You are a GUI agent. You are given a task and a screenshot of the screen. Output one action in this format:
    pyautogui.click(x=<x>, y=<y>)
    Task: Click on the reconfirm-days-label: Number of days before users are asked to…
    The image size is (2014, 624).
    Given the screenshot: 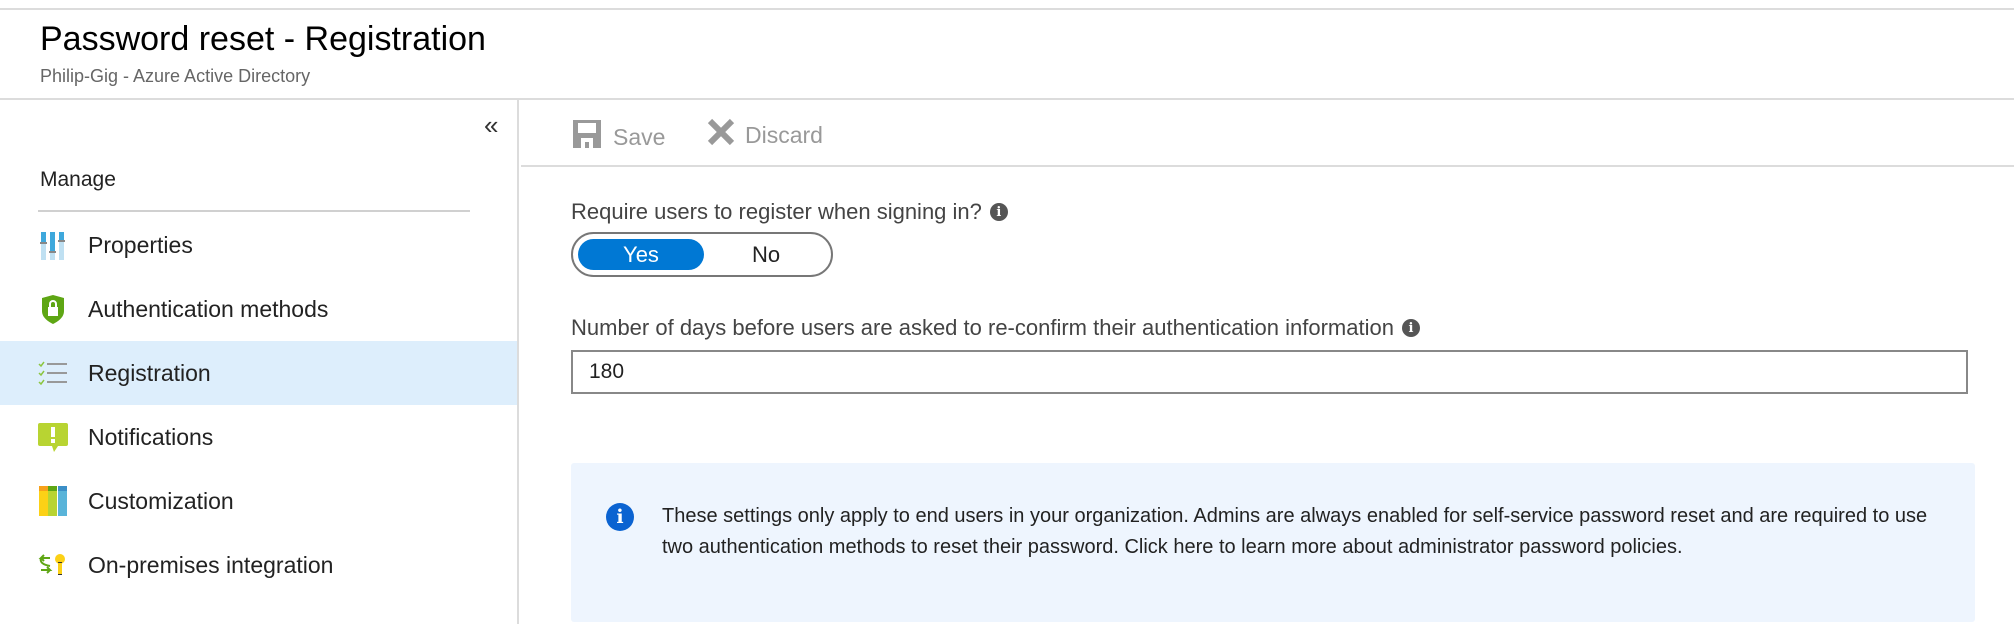 What is the action you would take?
    pyautogui.click(x=995, y=328)
    